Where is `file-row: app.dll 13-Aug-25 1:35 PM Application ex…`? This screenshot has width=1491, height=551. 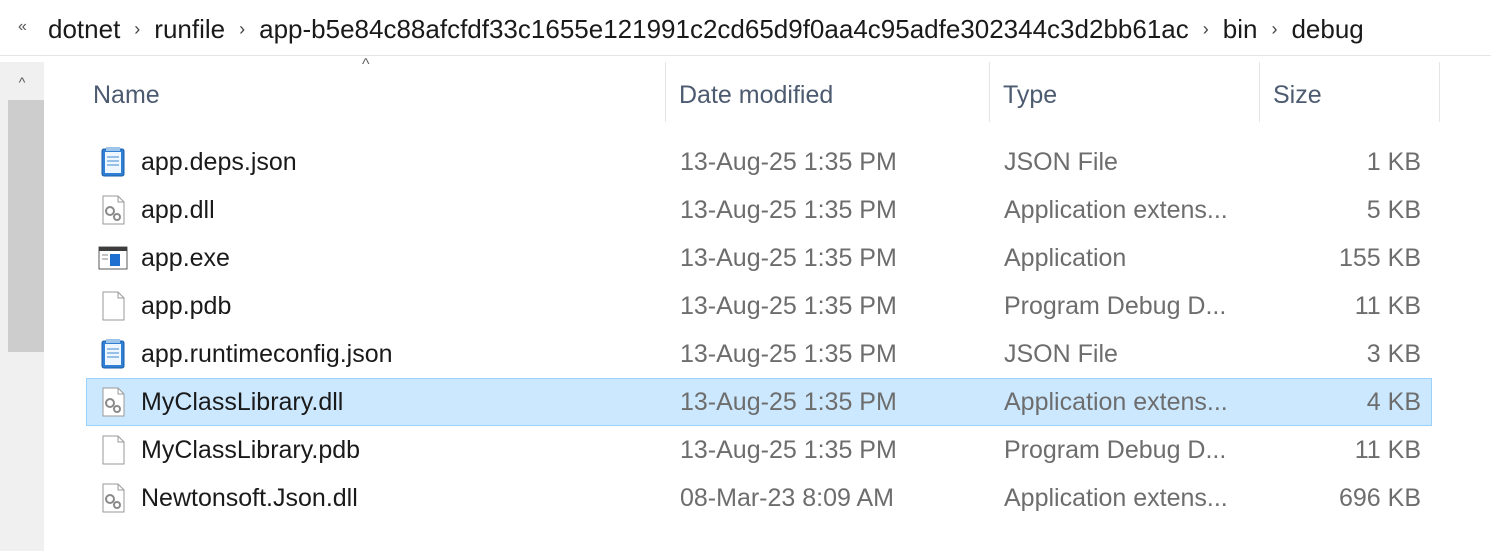
file-row: app.dll 13-Aug-25 1:35 PM Application ex… is located at coordinates (759, 210).